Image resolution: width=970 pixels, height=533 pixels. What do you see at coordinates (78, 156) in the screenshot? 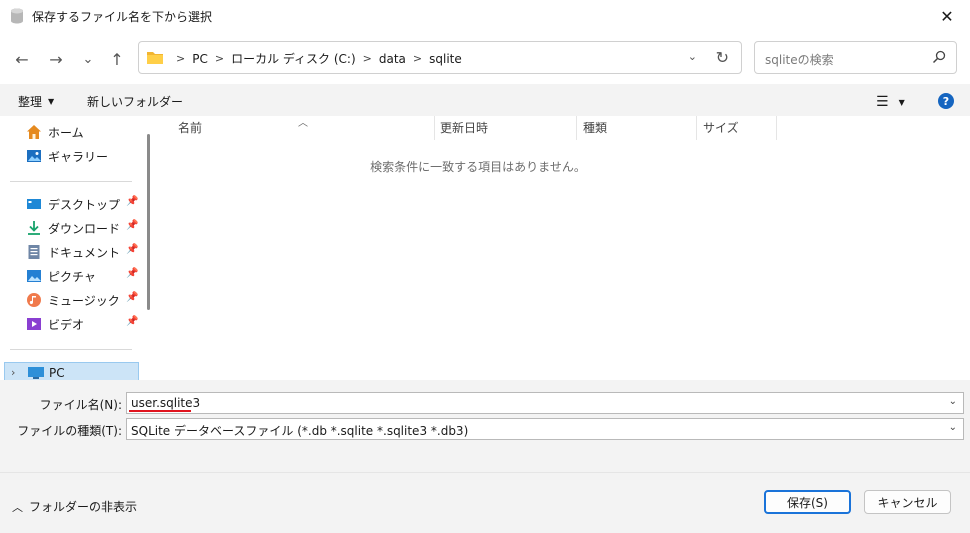
I see `sidebar-item-label: ギャラリー` at bounding box center [78, 156].